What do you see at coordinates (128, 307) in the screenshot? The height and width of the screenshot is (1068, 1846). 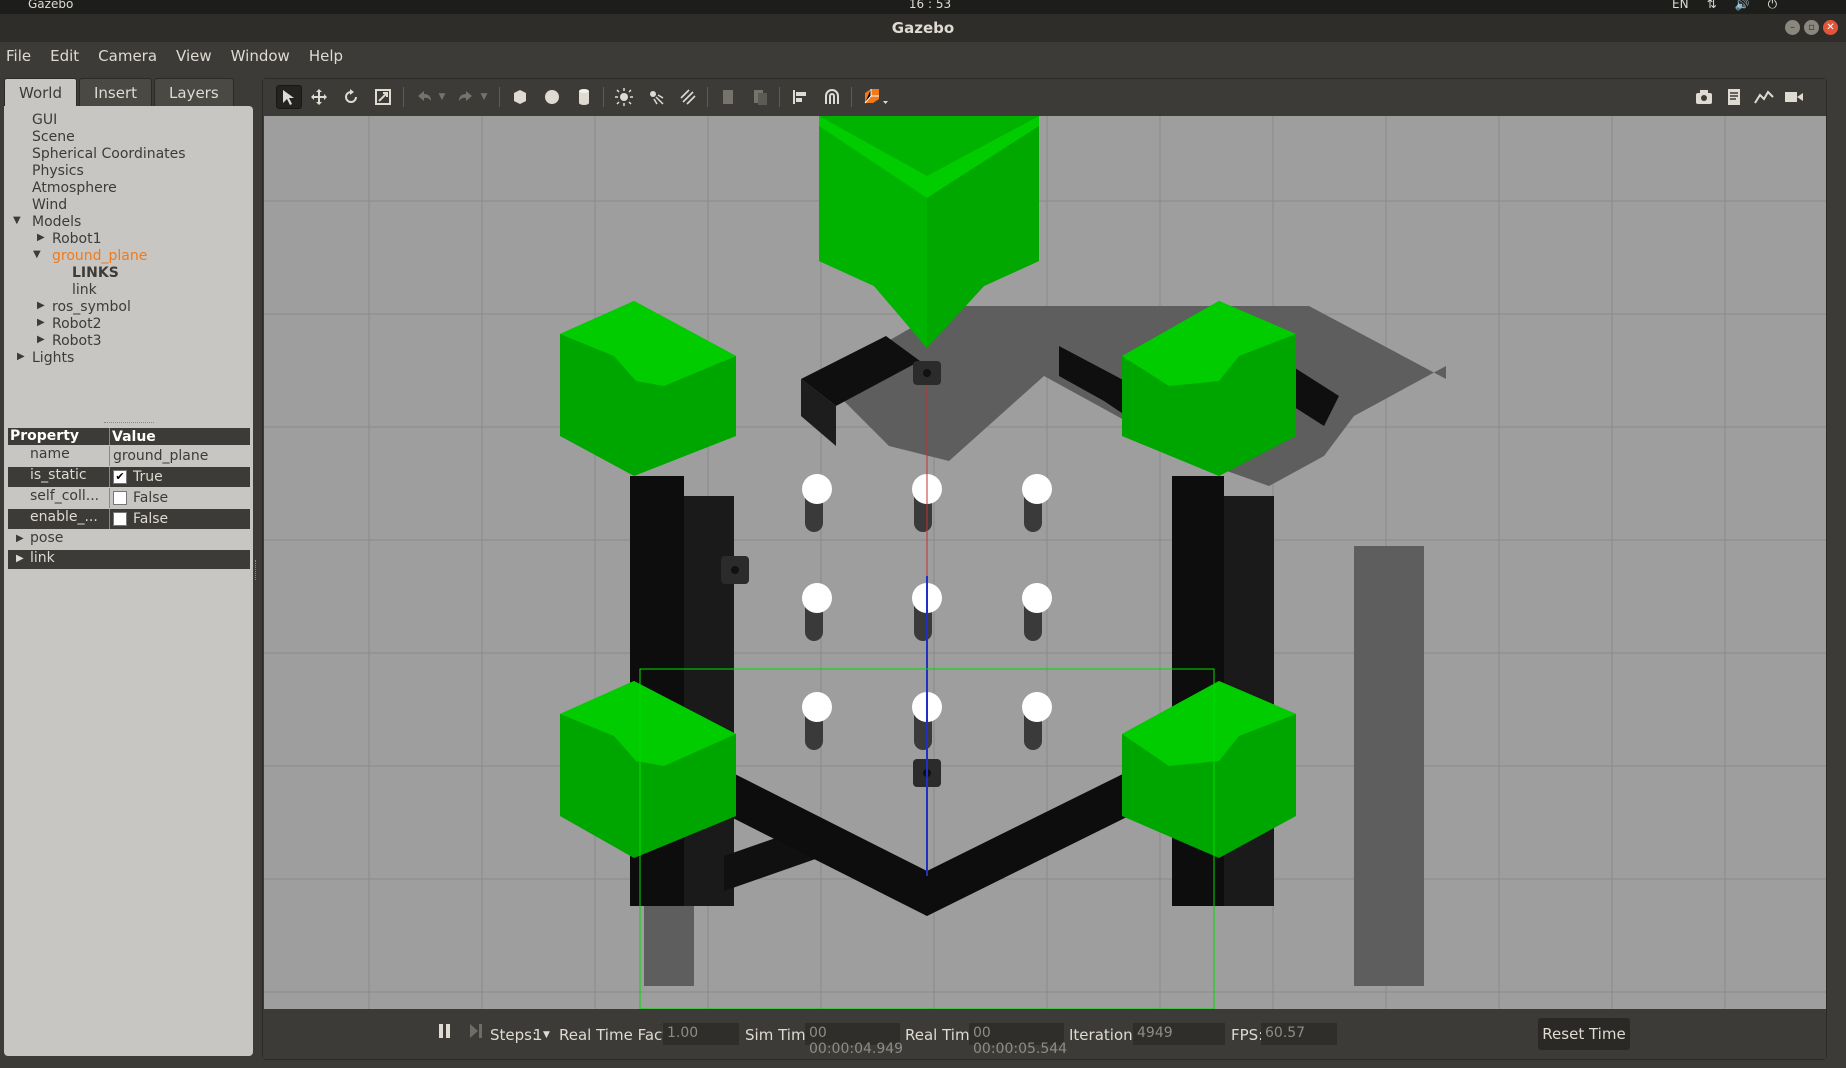 I see `tree-item-ros-symbol: ▶ ros_symbol` at bounding box center [128, 307].